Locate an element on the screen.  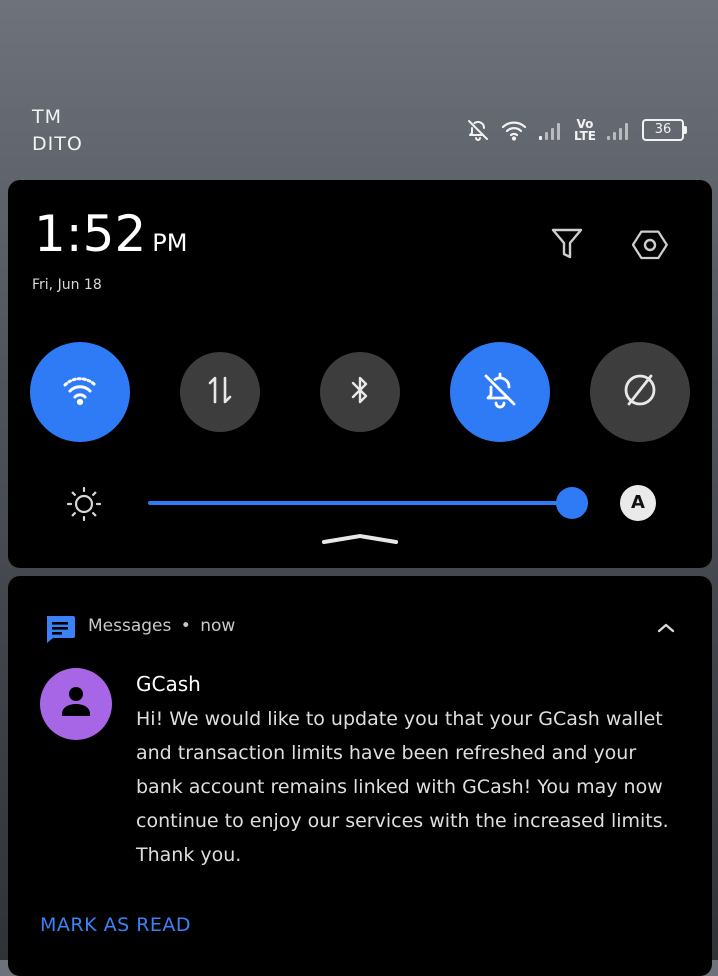
bluetooth-icon is located at coordinates (360, 392).